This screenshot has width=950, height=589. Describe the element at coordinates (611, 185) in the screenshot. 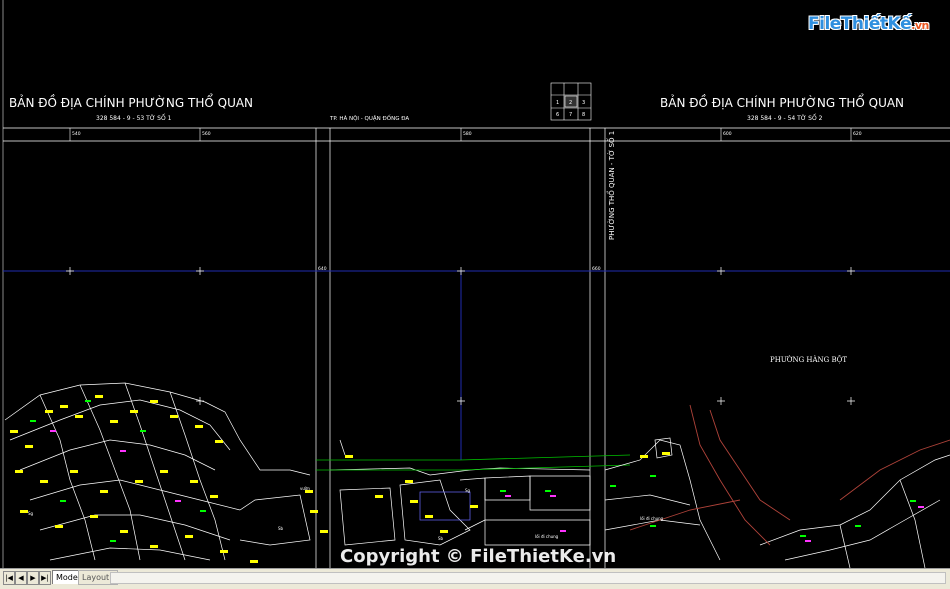

I see `vertical-sheet-label: PHƯỜNG THỔ QUAN - TỜ SỐ 1` at that location.